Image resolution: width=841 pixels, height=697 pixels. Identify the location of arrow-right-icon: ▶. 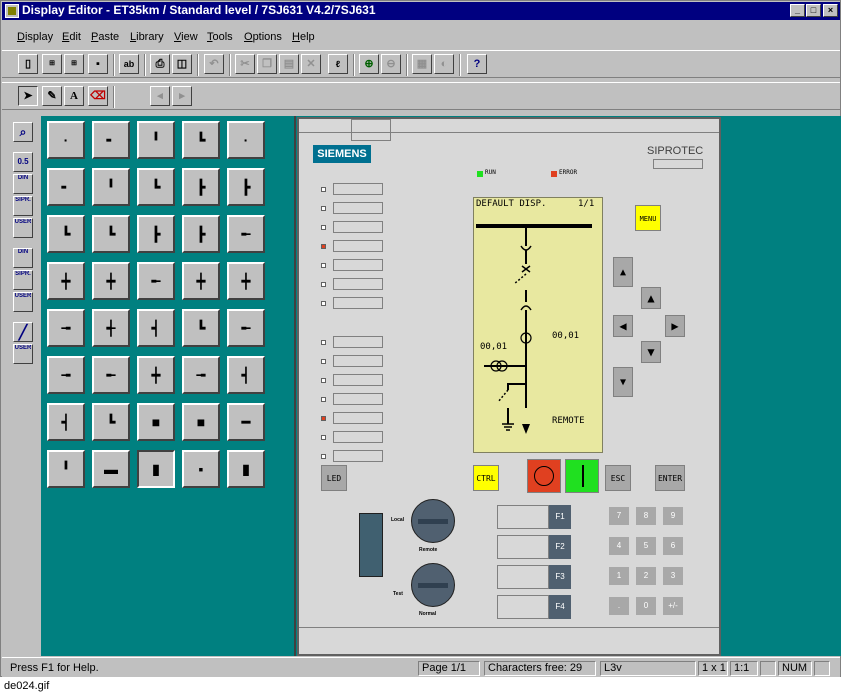
(675, 326).